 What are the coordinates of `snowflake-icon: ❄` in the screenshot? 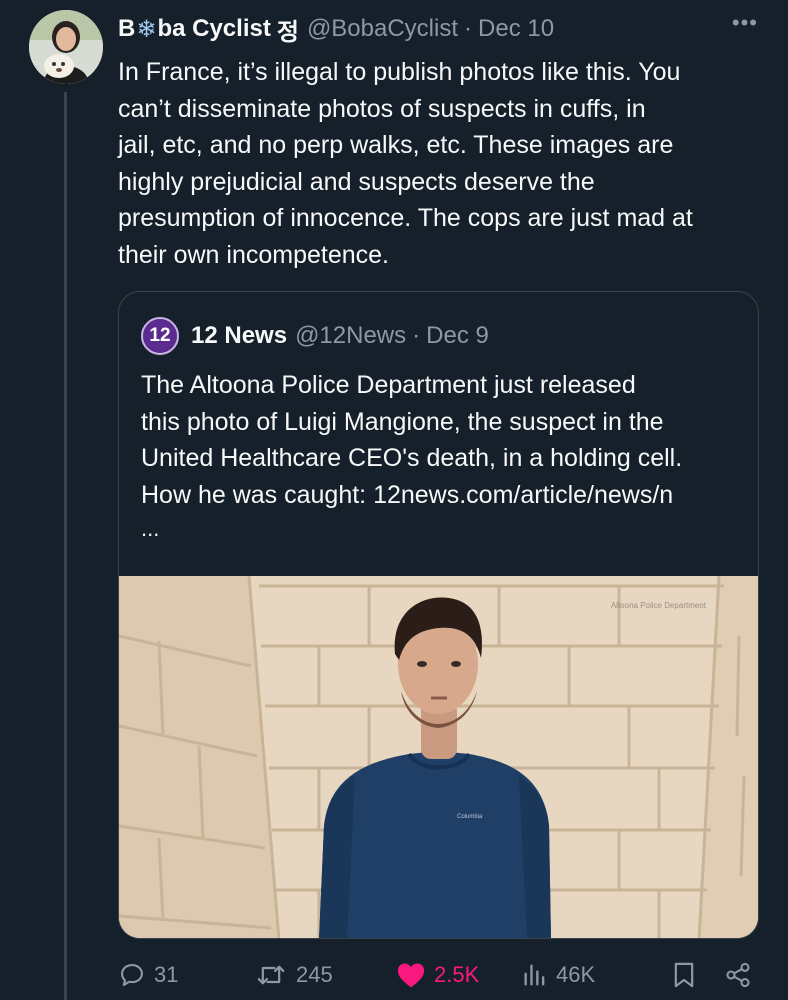 It's located at (146, 29).